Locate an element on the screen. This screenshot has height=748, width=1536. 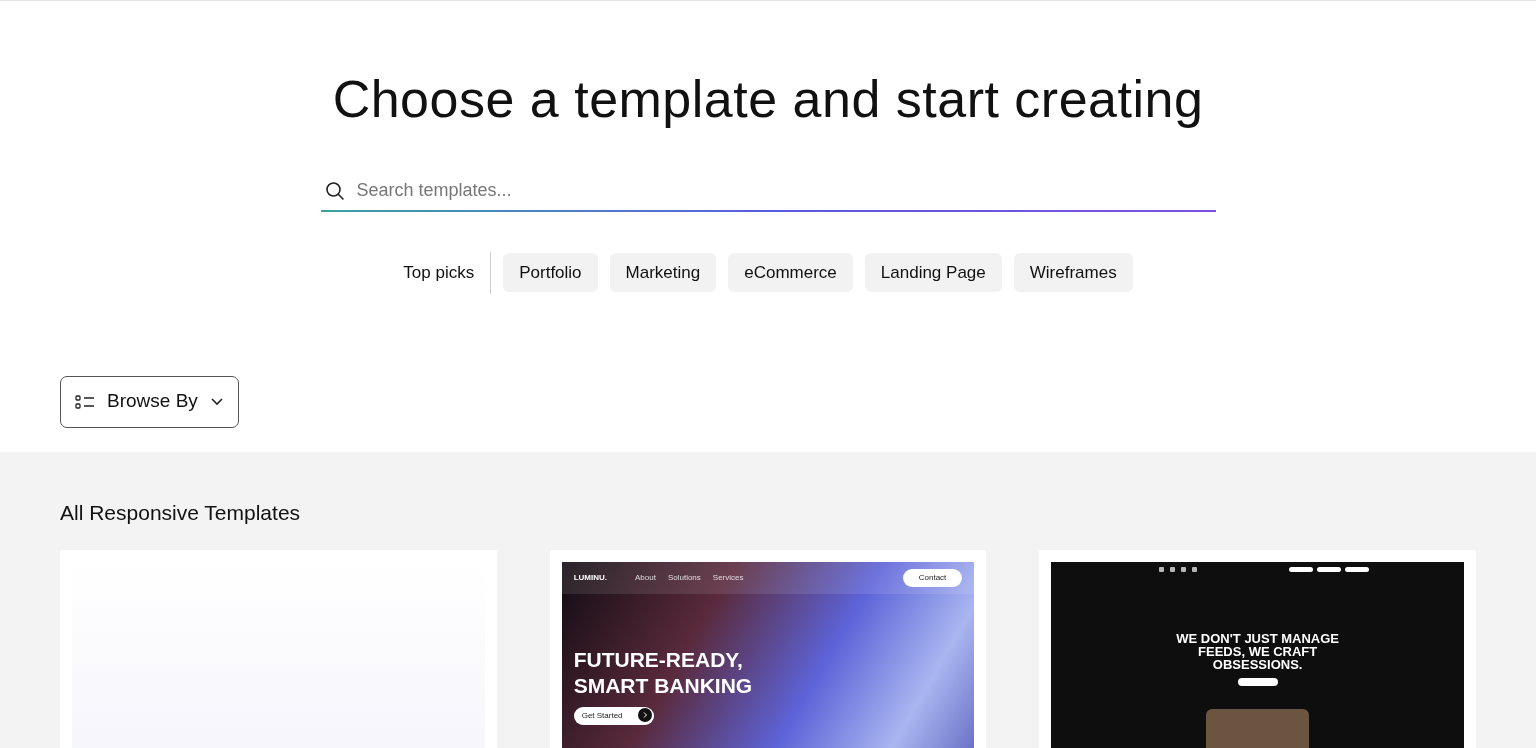
hero-headline: WE DON'T JUST MANAGE FEEDS, WE CRAFT OBSESSIONS. is located at coordinates (1257, 651).